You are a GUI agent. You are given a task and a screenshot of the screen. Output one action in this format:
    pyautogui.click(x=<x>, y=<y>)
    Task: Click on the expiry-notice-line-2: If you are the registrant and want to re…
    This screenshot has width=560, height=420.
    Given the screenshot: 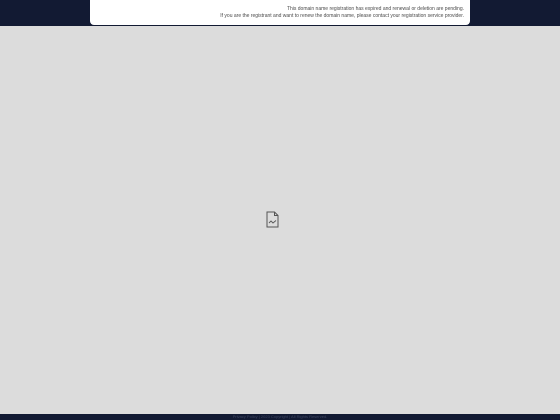 What is the action you would take?
    pyautogui.click(x=342, y=16)
    